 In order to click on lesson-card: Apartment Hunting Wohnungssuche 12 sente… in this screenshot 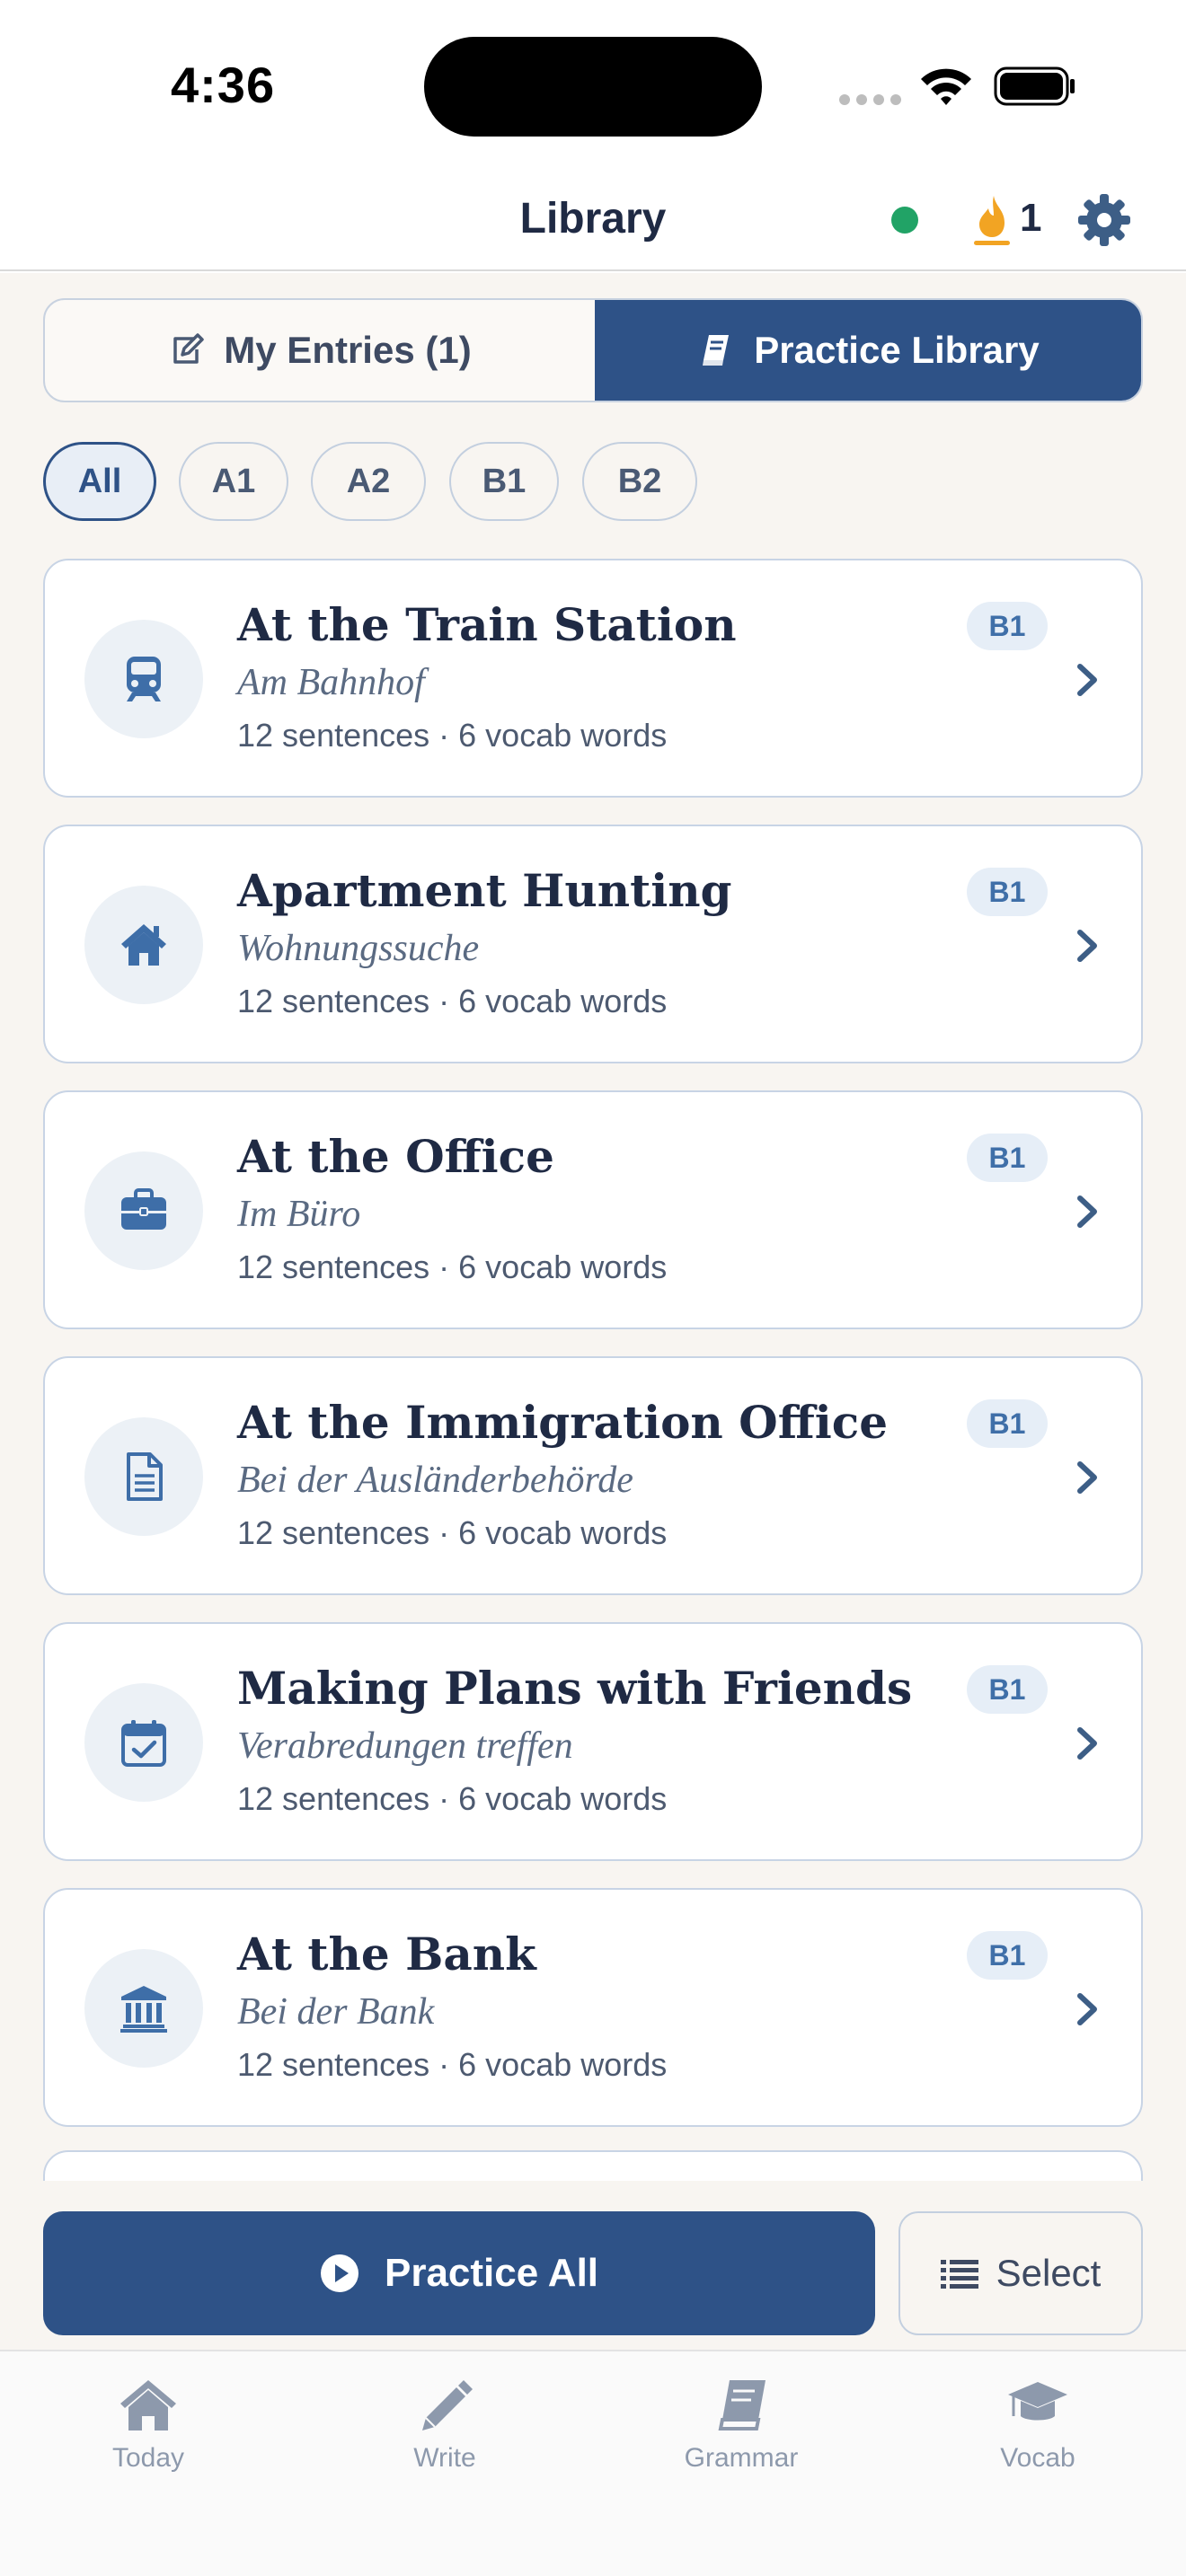, I will do `click(593, 944)`.